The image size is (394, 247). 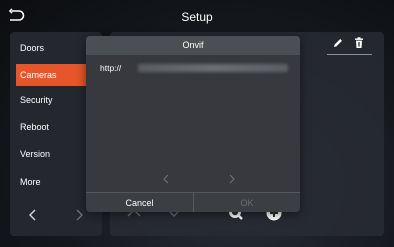 What do you see at coordinates (139, 202) in the screenshot?
I see `cancel-button: Cancel` at bounding box center [139, 202].